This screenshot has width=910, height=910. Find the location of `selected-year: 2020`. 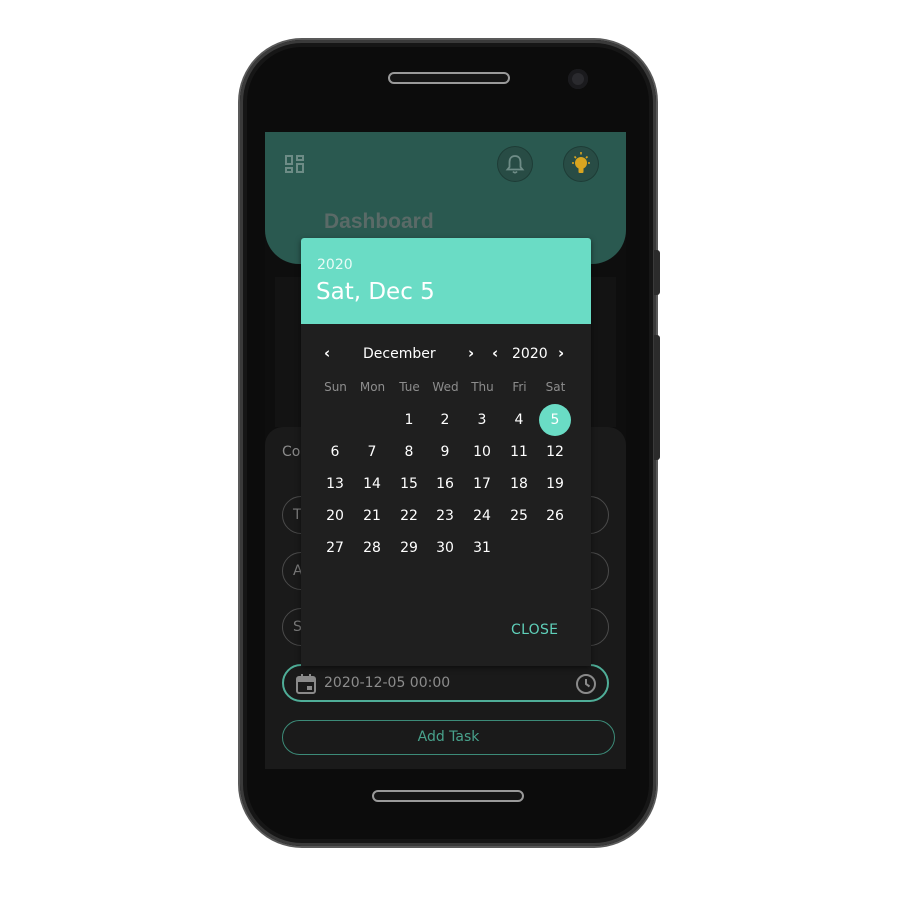

selected-year: 2020 is located at coordinates (335, 265).